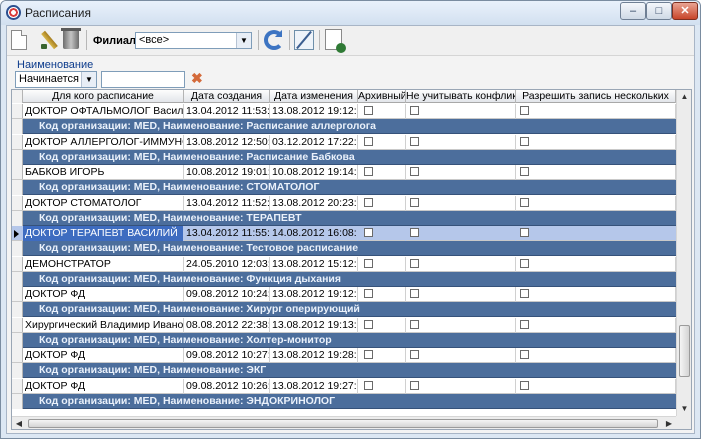 This screenshot has height=439, width=701. I want to click on scroll-left-icon: ◀, so click(19, 423).